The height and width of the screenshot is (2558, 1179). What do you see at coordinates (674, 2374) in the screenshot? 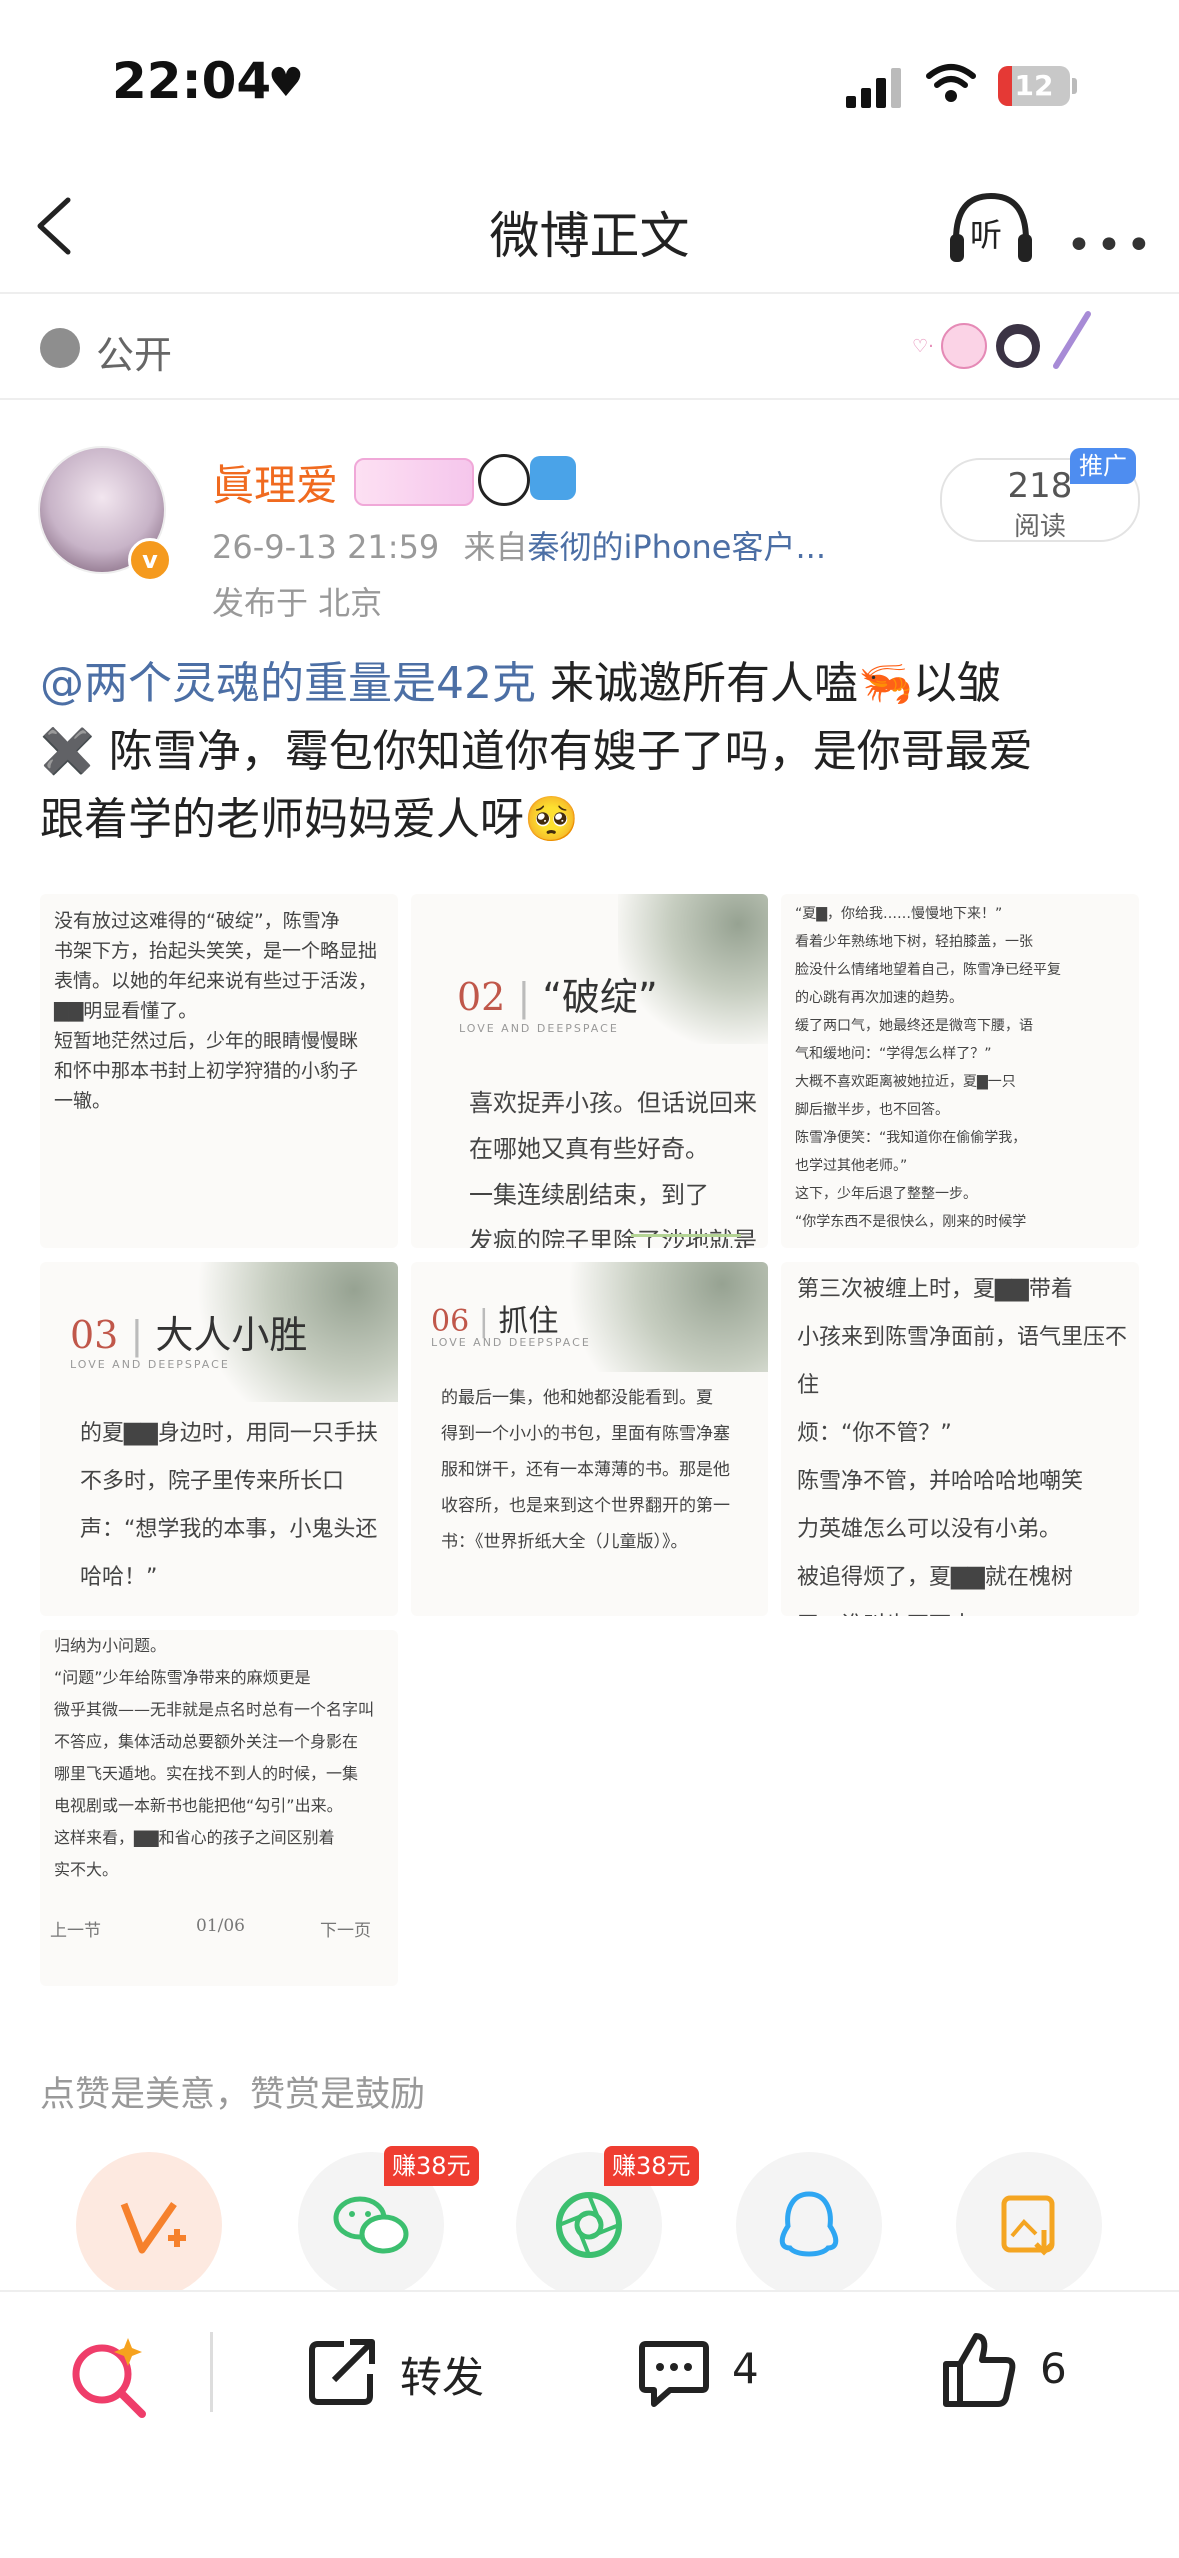
I see `comment-icon` at bounding box center [674, 2374].